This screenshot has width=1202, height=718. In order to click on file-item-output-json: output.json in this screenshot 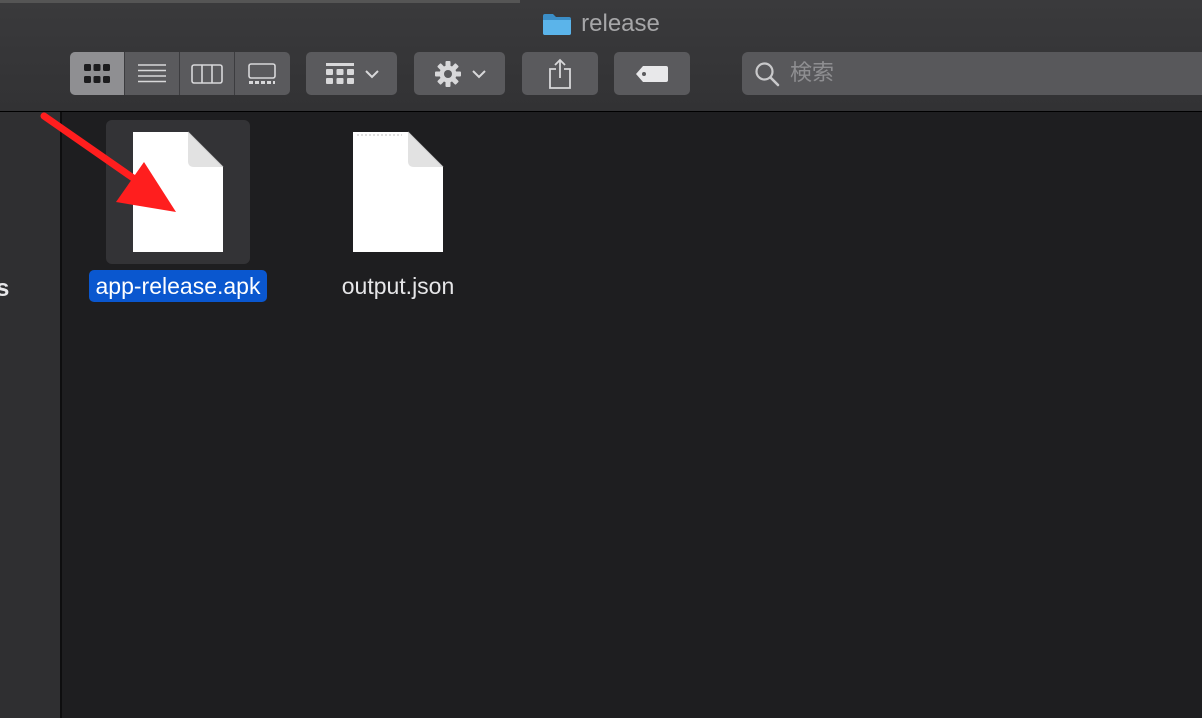, I will do `click(398, 211)`.